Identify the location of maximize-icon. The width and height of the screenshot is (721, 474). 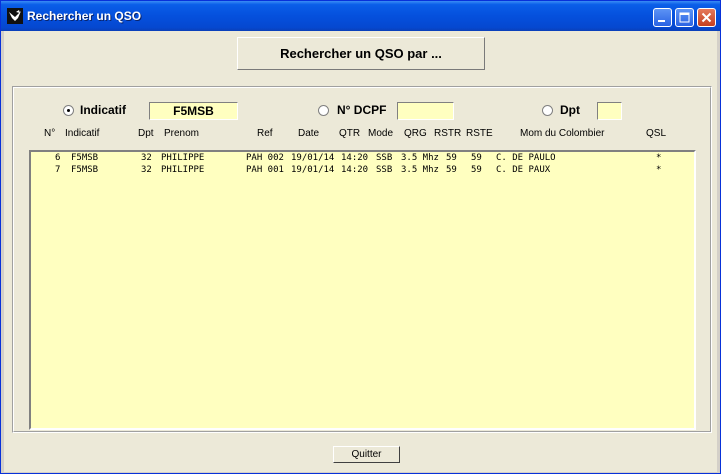
(684, 17).